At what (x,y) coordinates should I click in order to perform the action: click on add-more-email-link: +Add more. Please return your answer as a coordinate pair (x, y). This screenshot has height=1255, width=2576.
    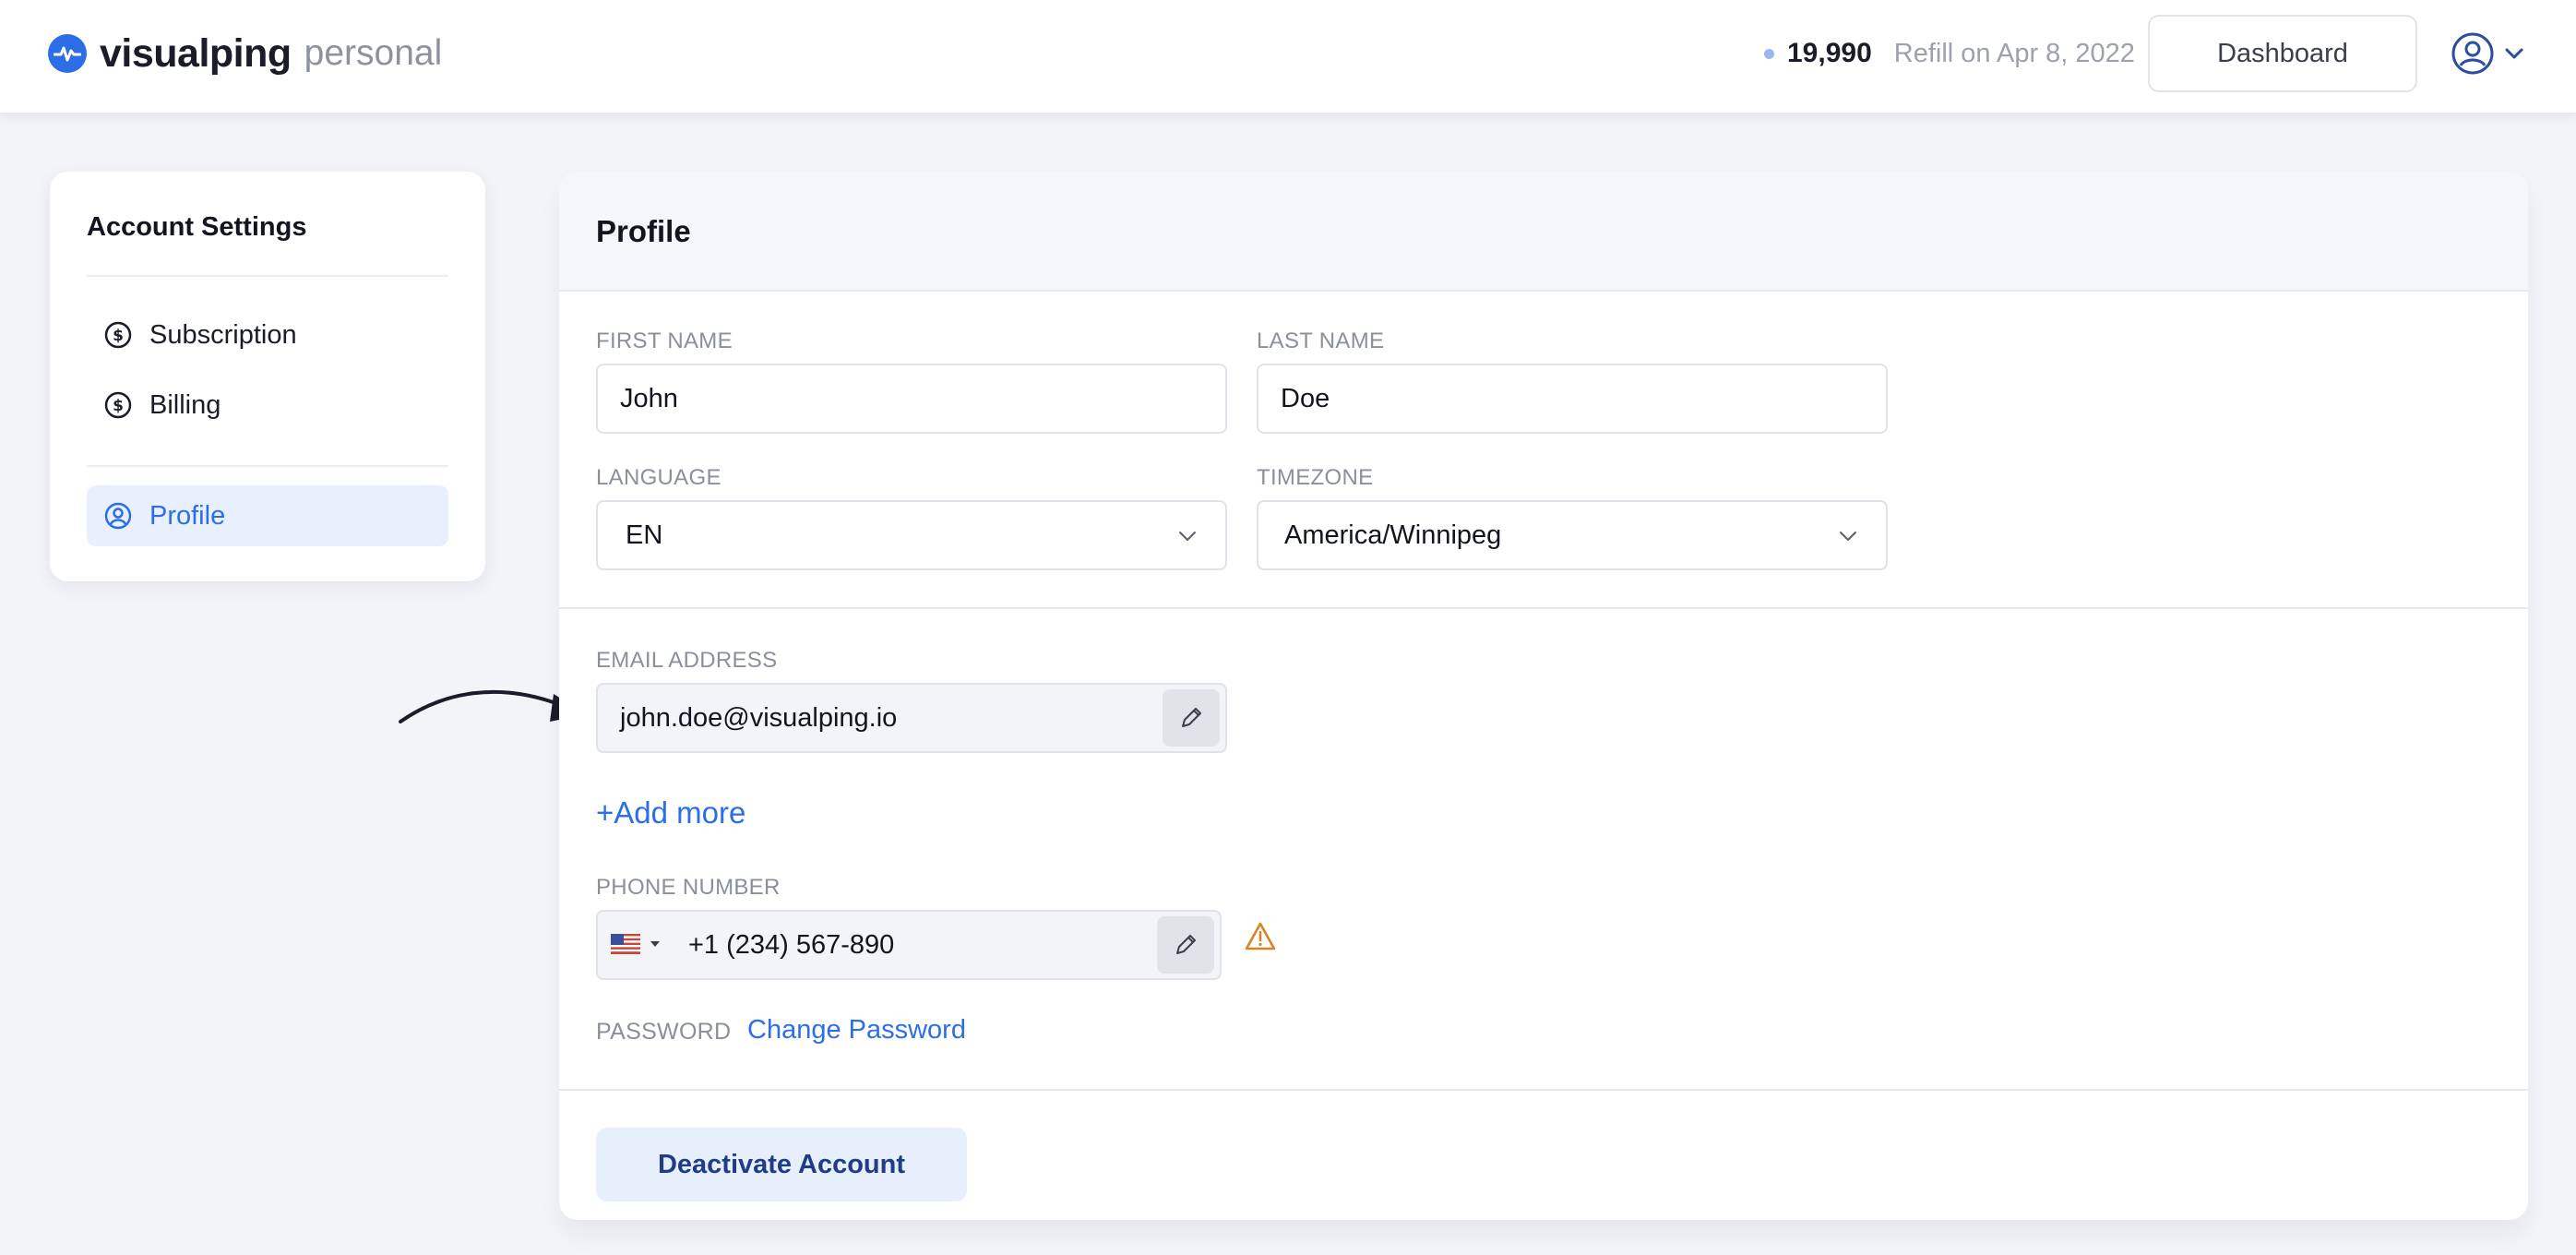
    Looking at the image, I should click on (670, 813).